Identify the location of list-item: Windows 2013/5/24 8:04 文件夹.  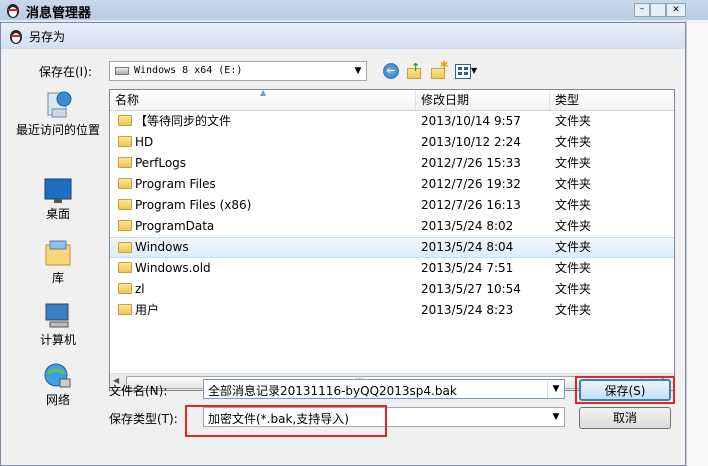
(392, 247).